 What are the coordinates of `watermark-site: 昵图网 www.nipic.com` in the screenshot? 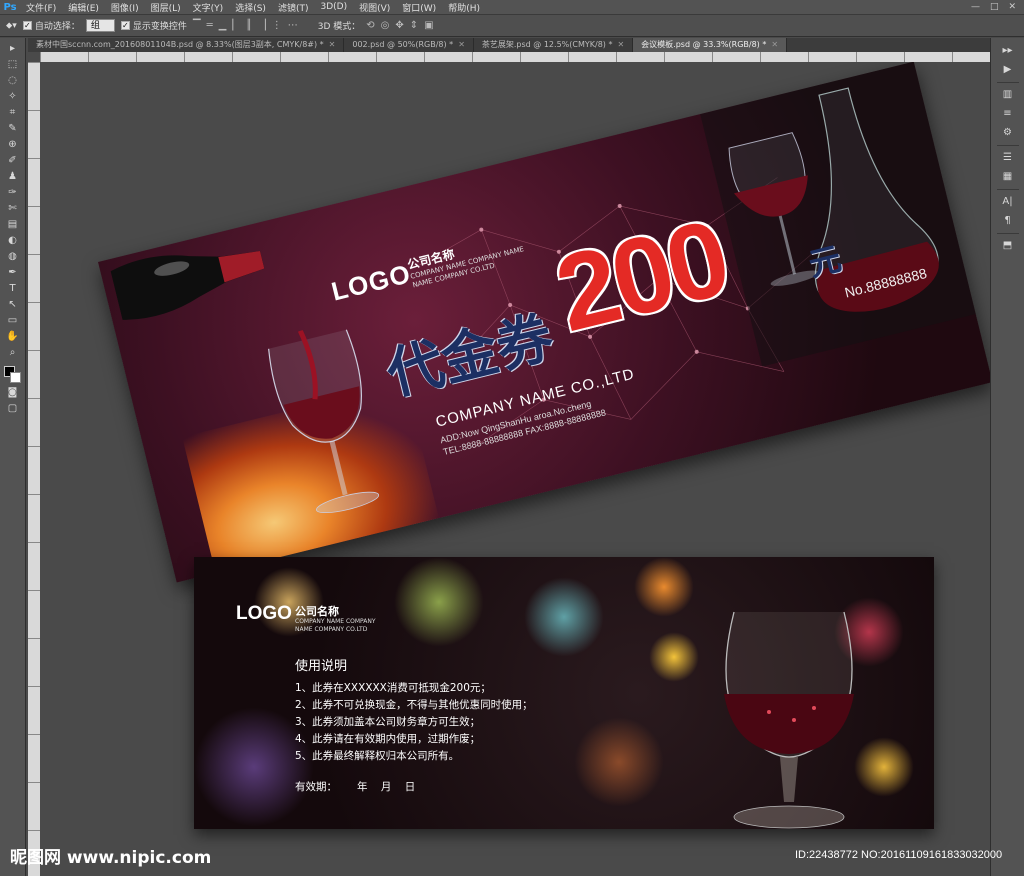 It's located at (111, 858).